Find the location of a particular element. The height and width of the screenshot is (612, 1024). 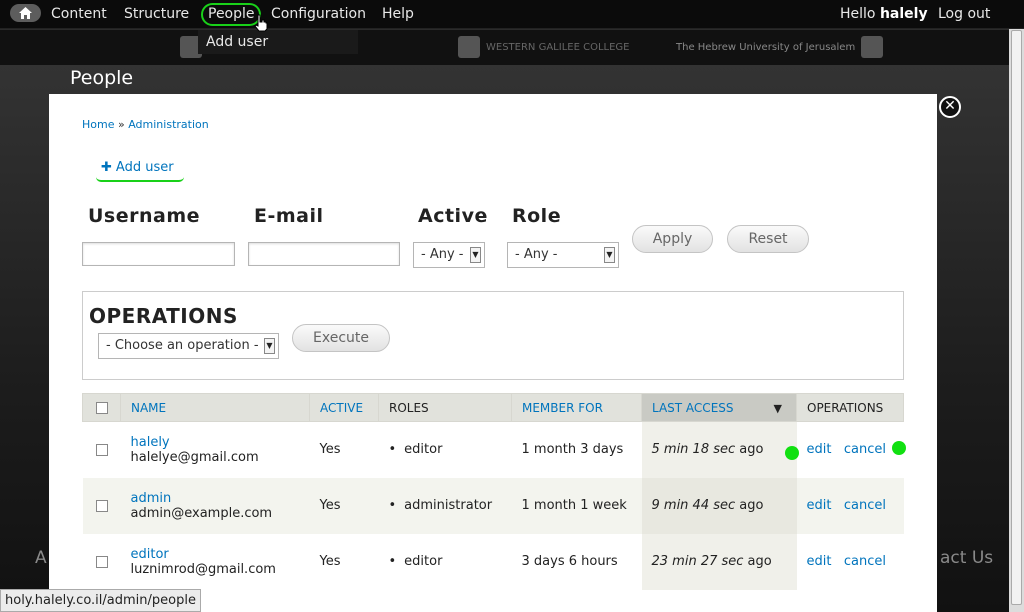

user-name-link: admin is located at coordinates (151, 498).